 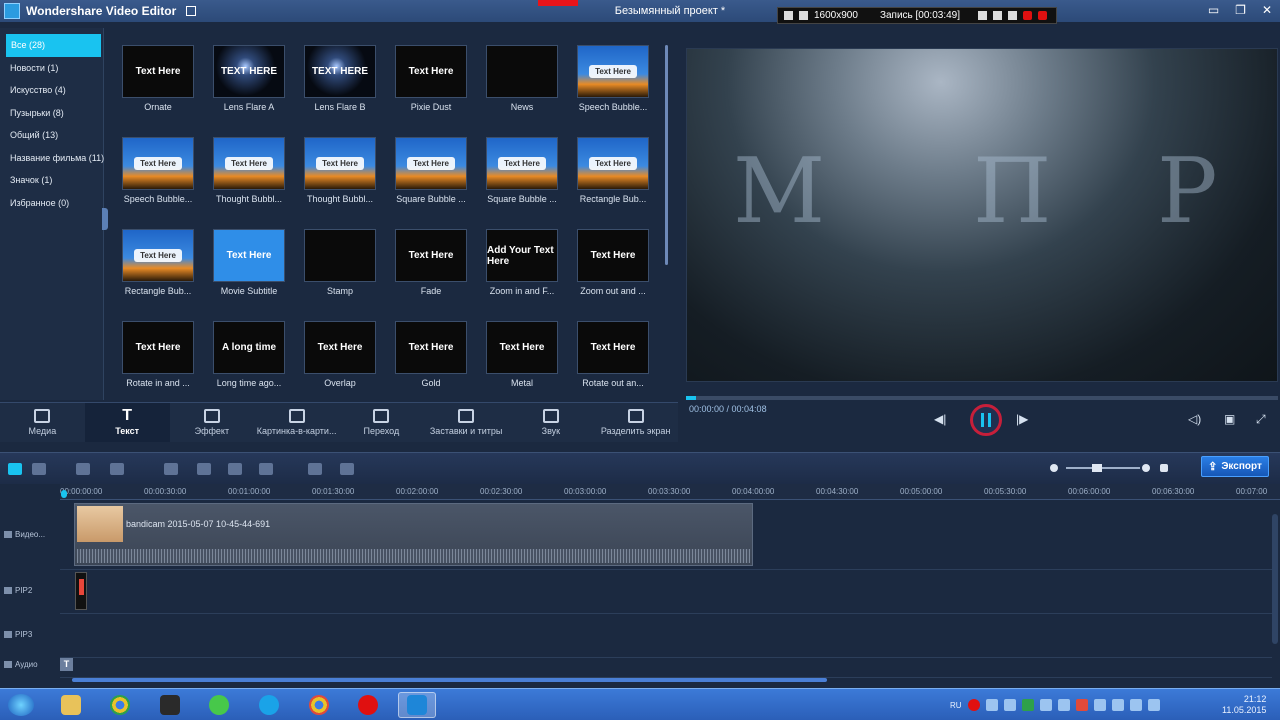 What do you see at coordinates (347, 469) in the screenshot?
I see `split-icon` at bounding box center [347, 469].